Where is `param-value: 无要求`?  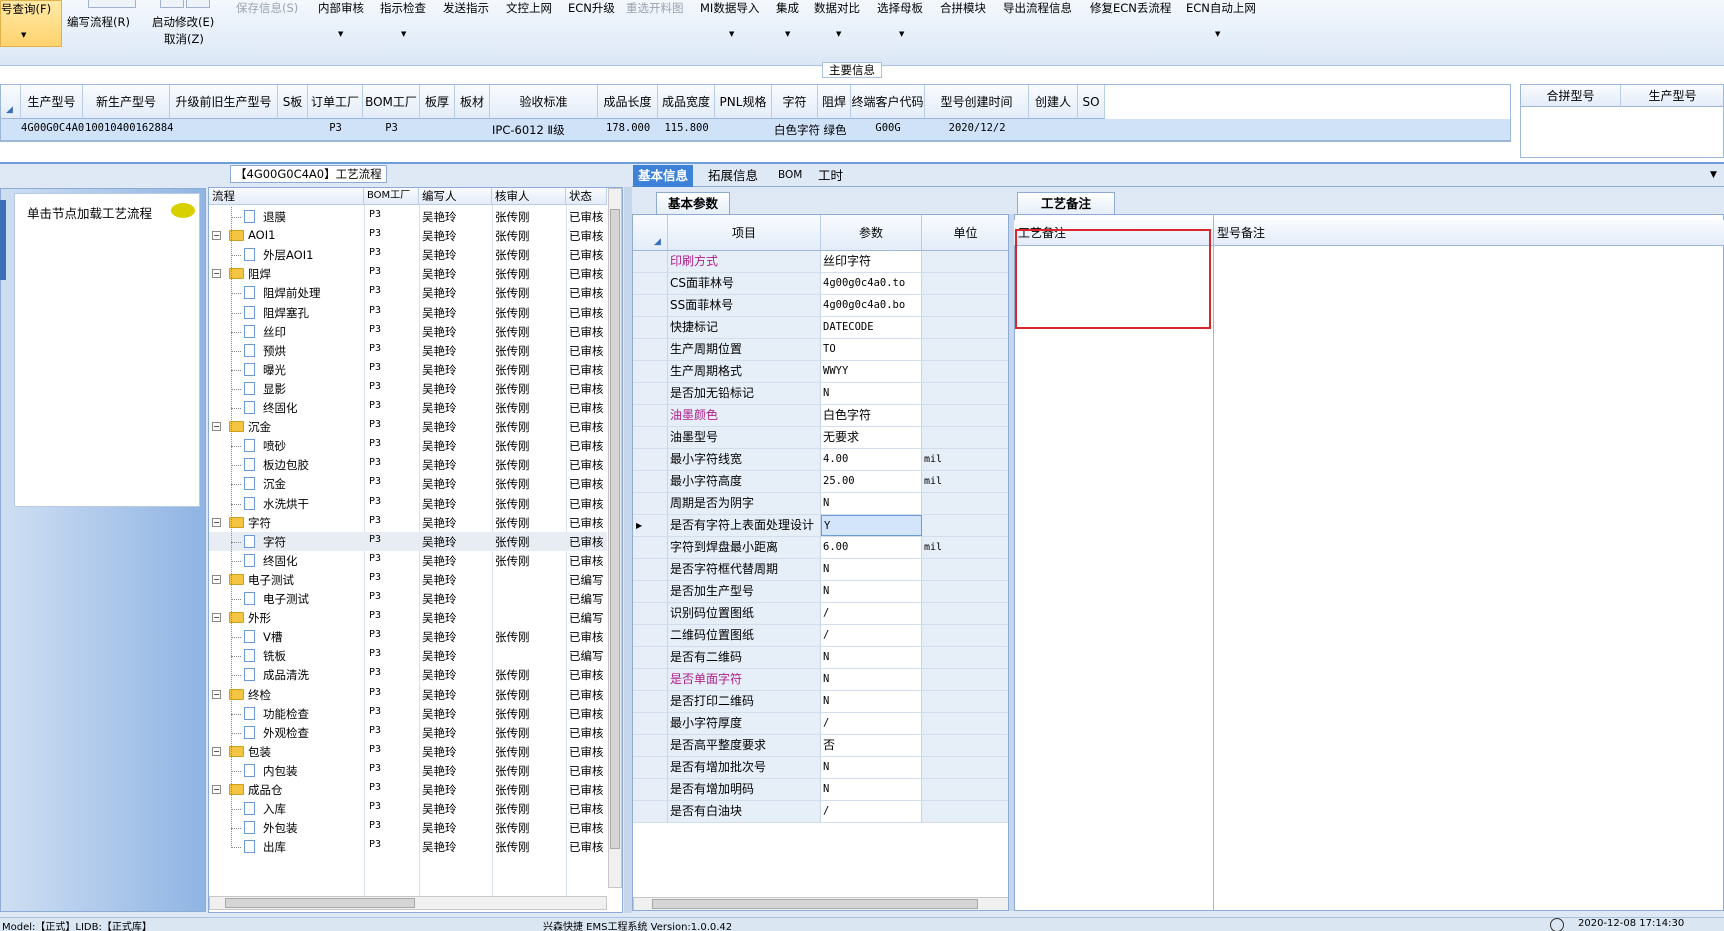
param-value: 无要求 is located at coordinates (871, 437).